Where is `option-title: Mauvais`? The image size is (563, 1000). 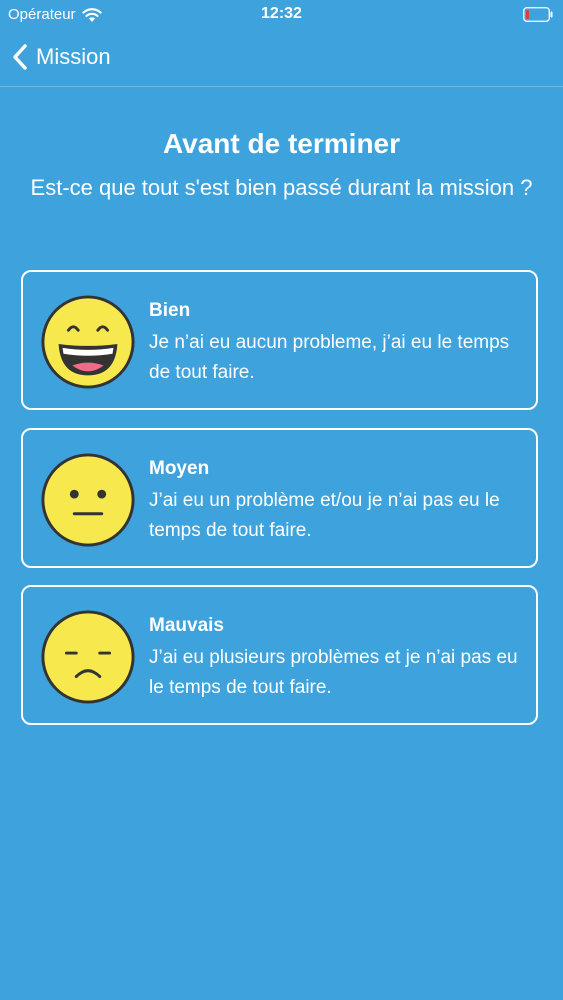 option-title: Mauvais is located at coordinates (186, 625).